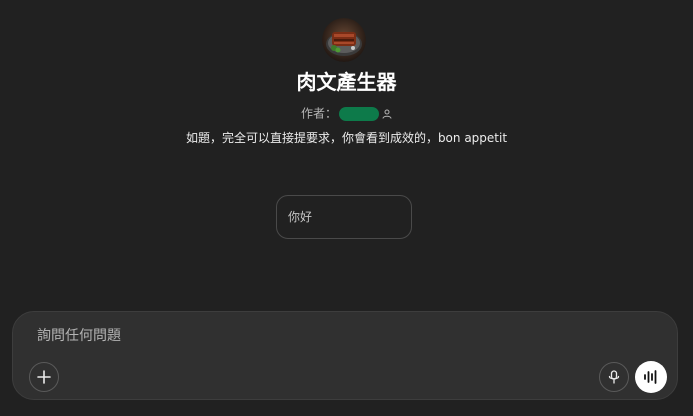  I want to click on gpt-description: 如題，完全可以直接提要求，你會看到成效的，bon appetit, so click(346, 138).